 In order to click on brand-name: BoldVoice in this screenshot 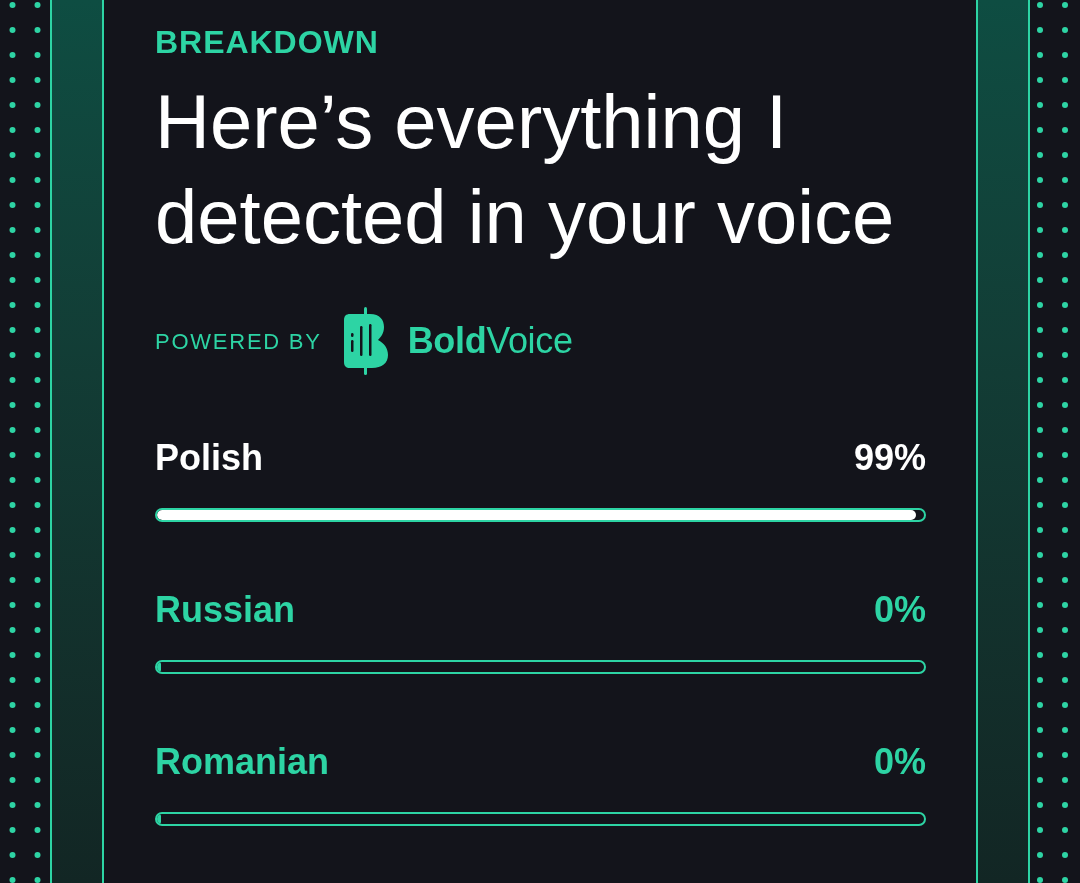, I will do `click(490, 341)`.